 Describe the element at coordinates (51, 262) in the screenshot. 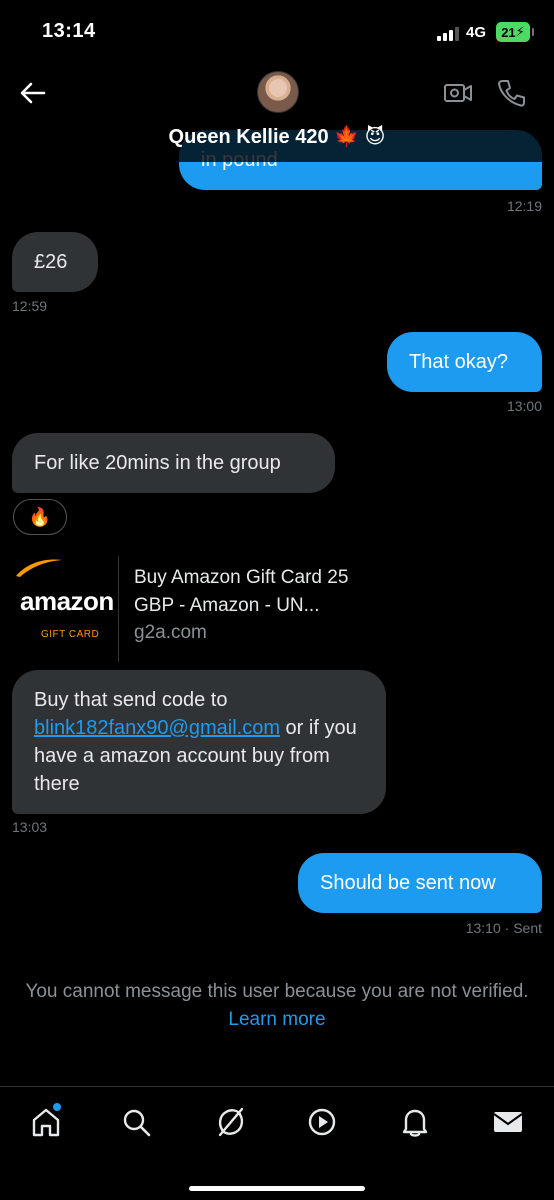

I see `message-text: £26` at that location.